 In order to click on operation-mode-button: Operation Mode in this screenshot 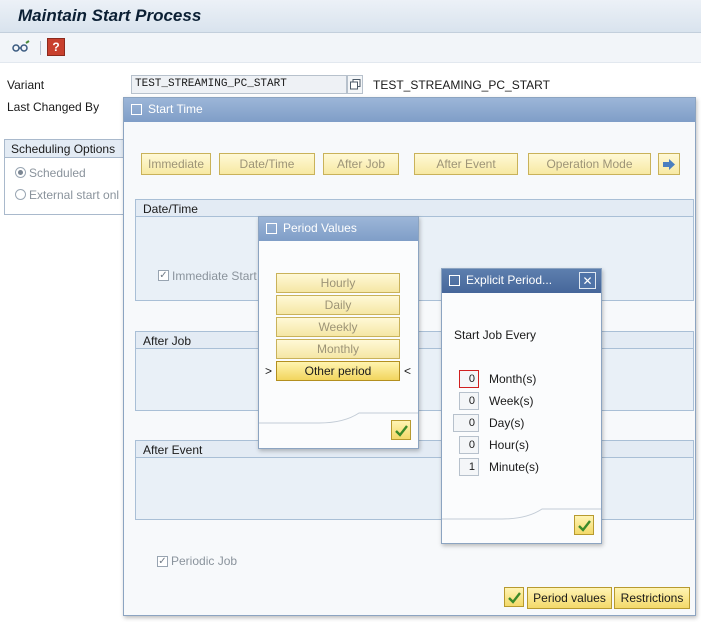, I will do `click(589, 164)`.